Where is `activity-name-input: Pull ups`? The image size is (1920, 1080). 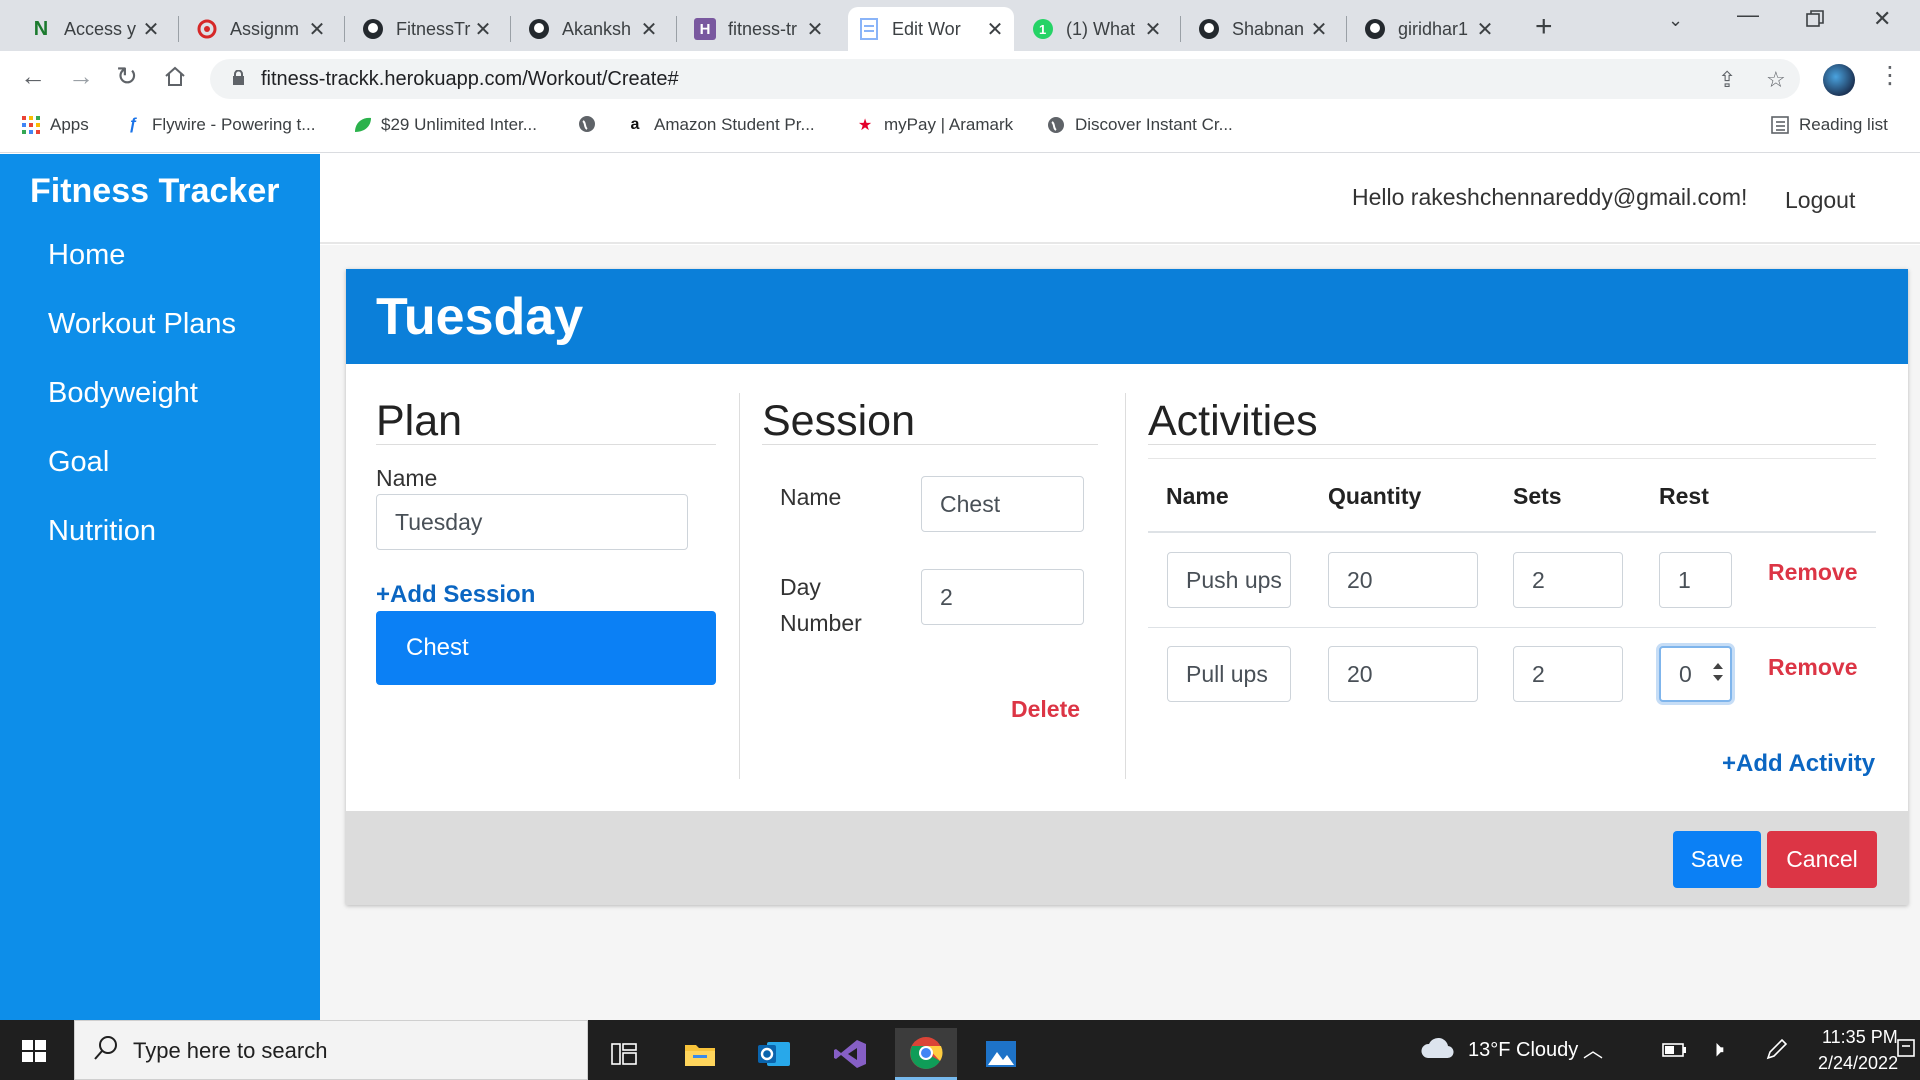 activity-name-input: Pull ups is located at coordinates (1229, 674).